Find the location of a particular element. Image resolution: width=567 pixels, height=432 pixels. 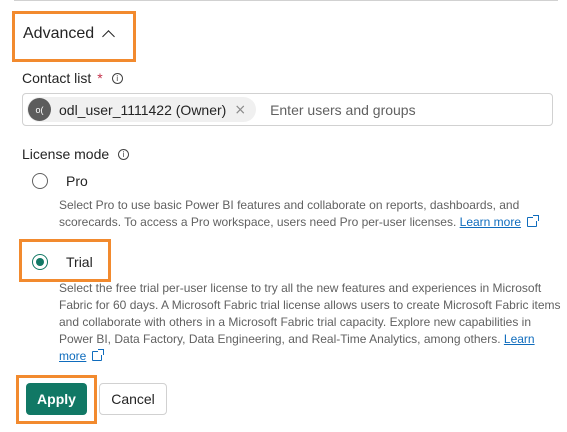

user-chip: o( odl_user_1111422 (Owner) × is located at coordinates (142, 109).